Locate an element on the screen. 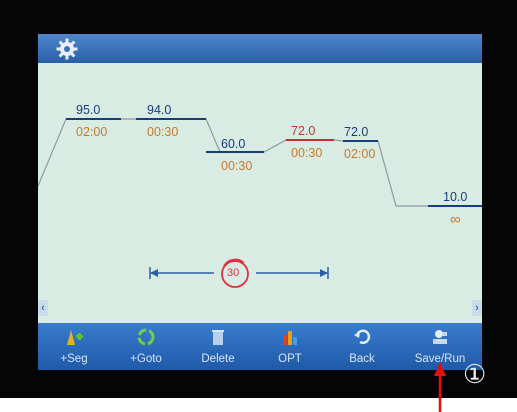 The height and width of the screenshot is (412, 517). scroll-right-button: › is located at coordinates (477, 308).